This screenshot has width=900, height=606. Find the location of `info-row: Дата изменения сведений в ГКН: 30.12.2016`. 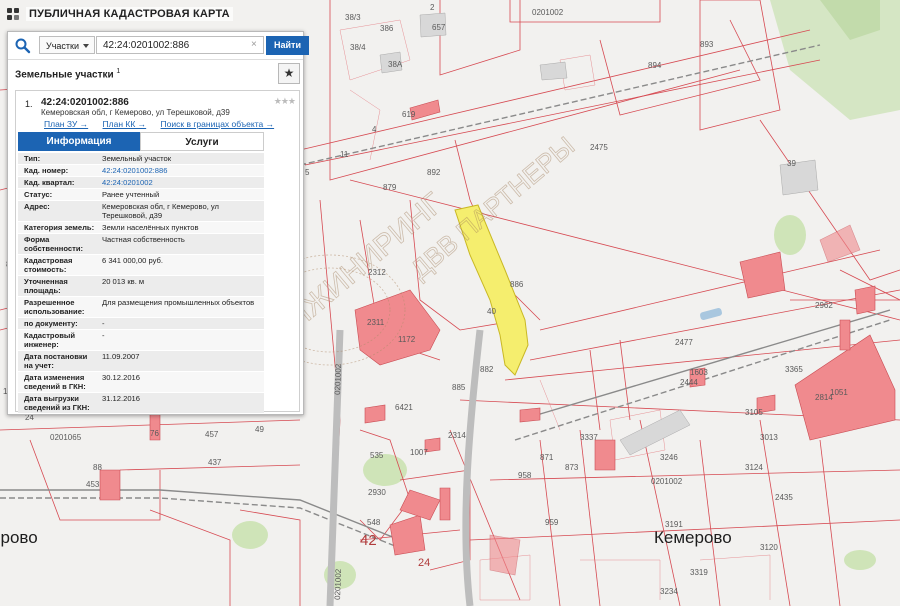

info-row: Дата изменения сведений в ГКН: 30.12.2016 is located at coordinates (141, 382).